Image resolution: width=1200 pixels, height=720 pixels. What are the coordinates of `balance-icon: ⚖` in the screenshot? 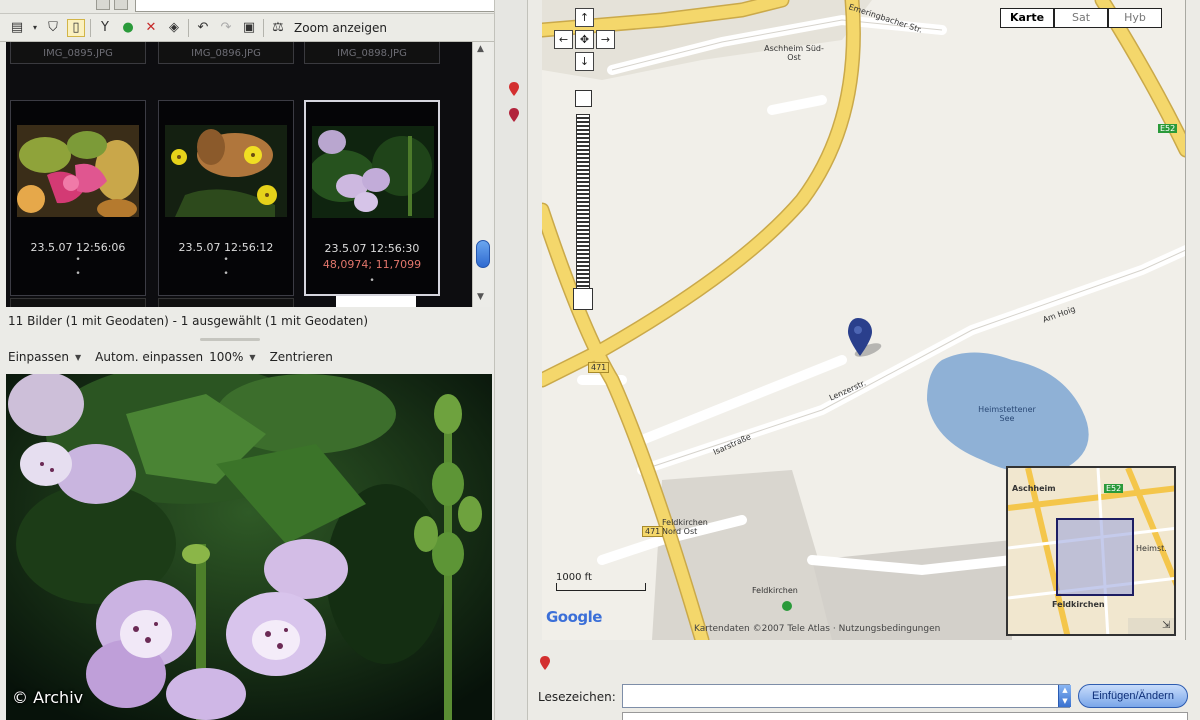 It's located at (278, 28).